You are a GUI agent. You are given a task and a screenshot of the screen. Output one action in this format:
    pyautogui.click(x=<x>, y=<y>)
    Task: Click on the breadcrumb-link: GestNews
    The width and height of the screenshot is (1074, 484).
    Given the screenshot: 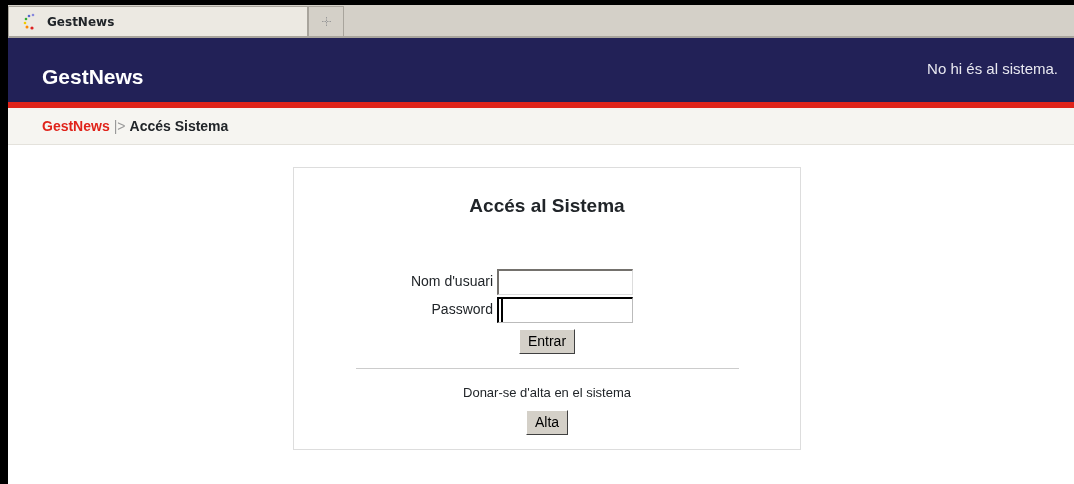 What is the action you would take?
    pyautogui.click(x=76, y=126)
    